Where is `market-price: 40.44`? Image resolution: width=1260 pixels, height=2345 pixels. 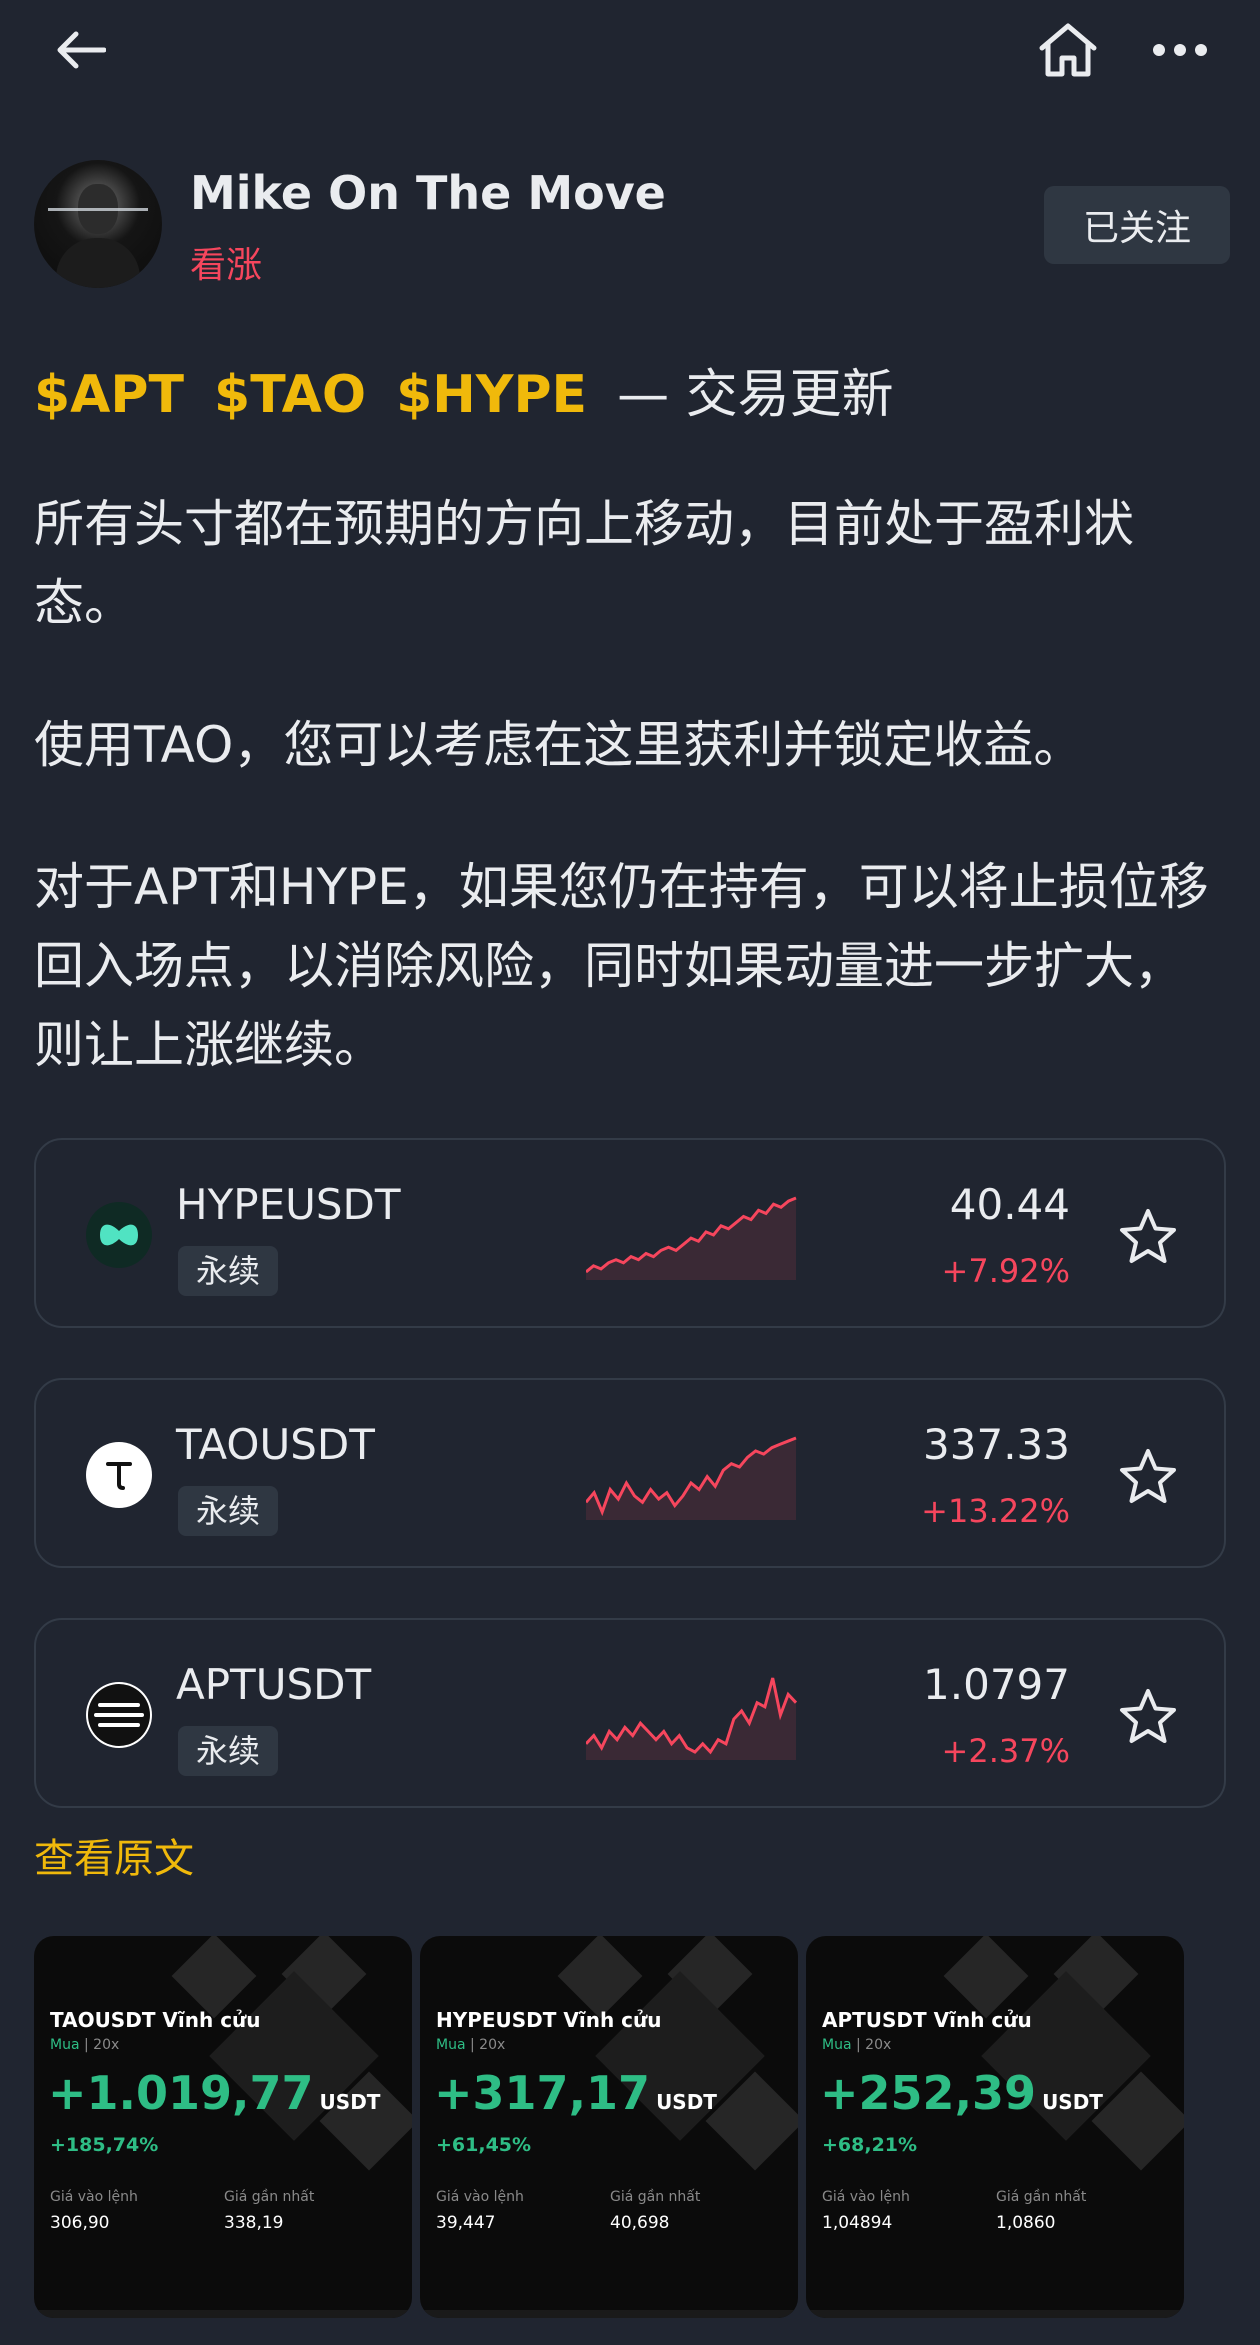 market-price: 40.44 is located at coordinates (1009, 1204).